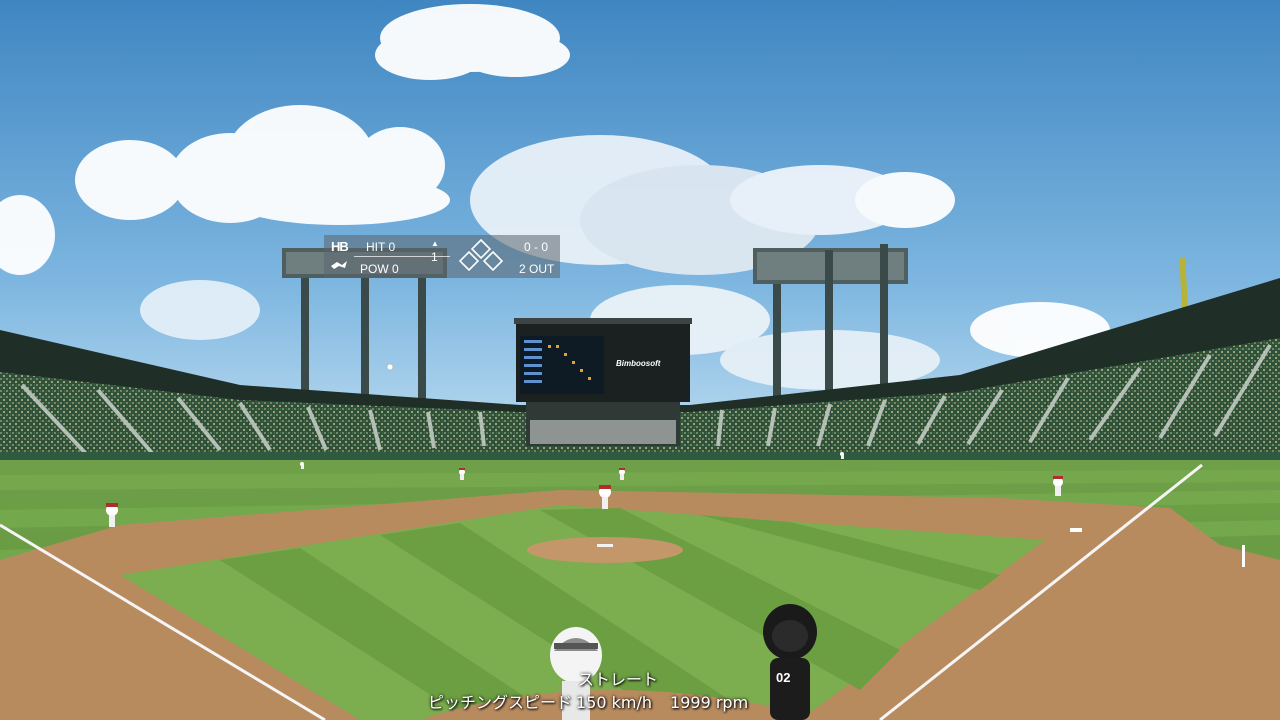 The width and height of the screenshot is (1280, 720). I want to click on team-logo: HB, so click(340, 246).